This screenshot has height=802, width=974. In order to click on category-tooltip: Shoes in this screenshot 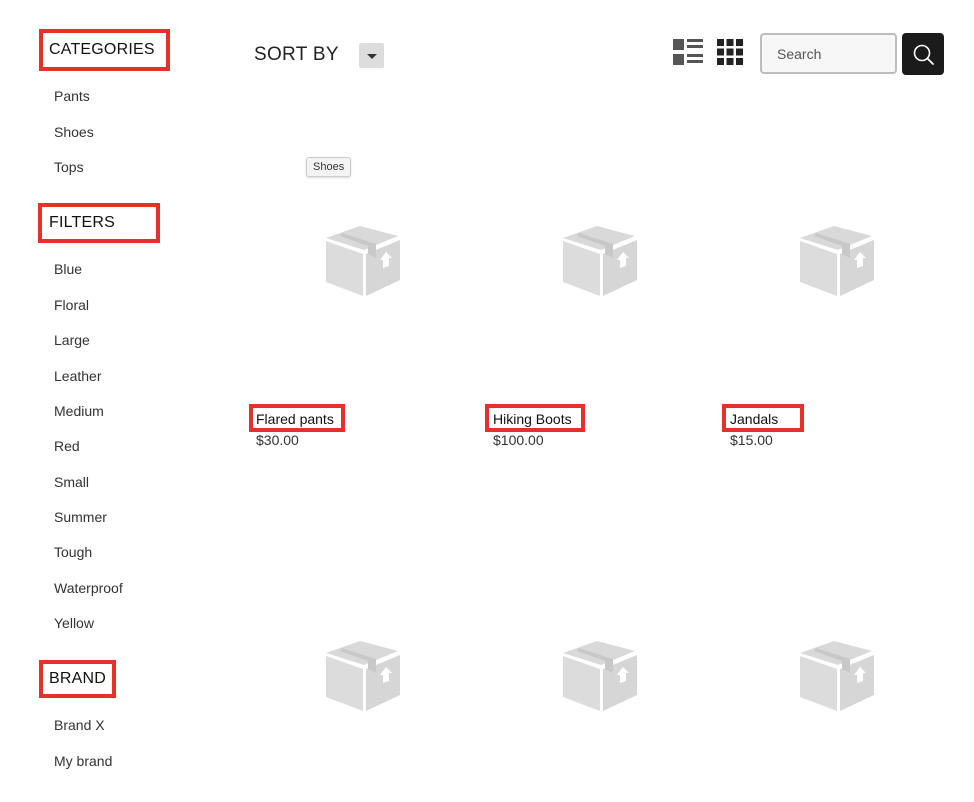, I will do `click(329, 167)`.